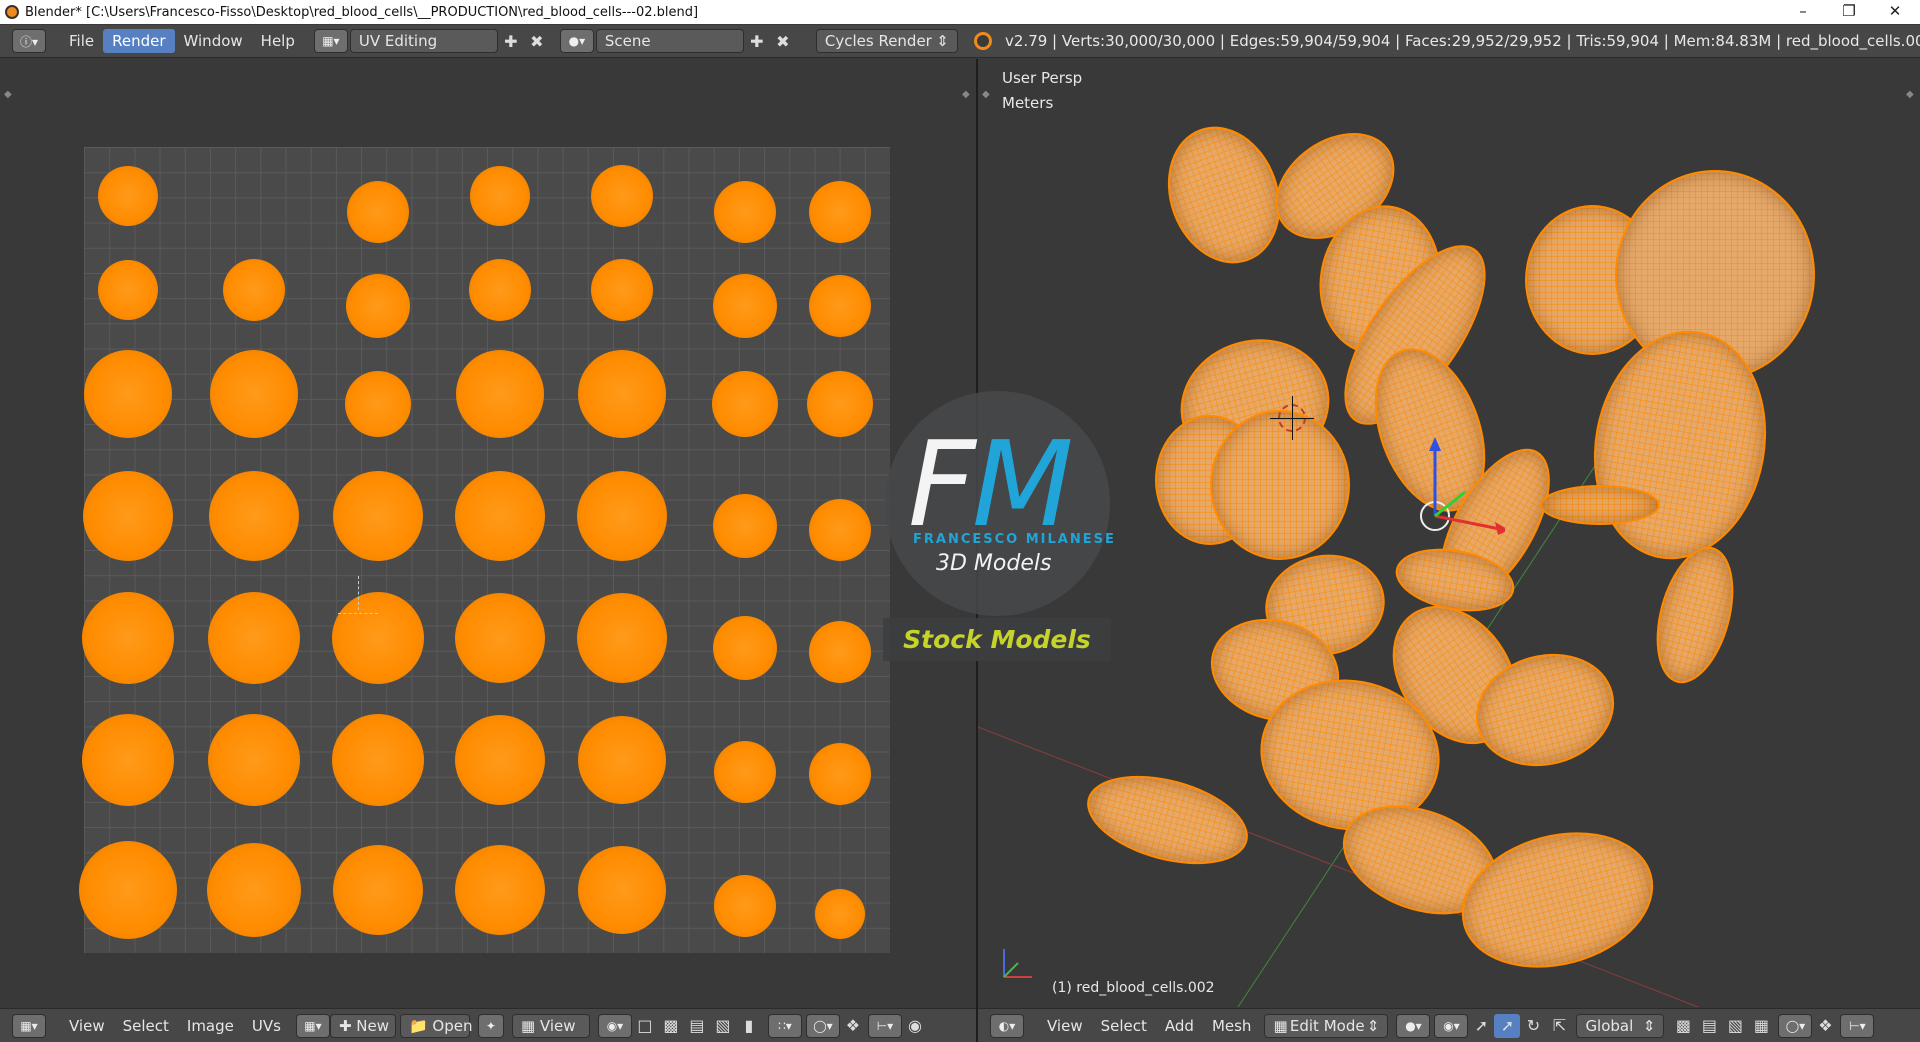  I want to click on render-engine-dropdown: Cycles Render ⇕, so click(886, 41).